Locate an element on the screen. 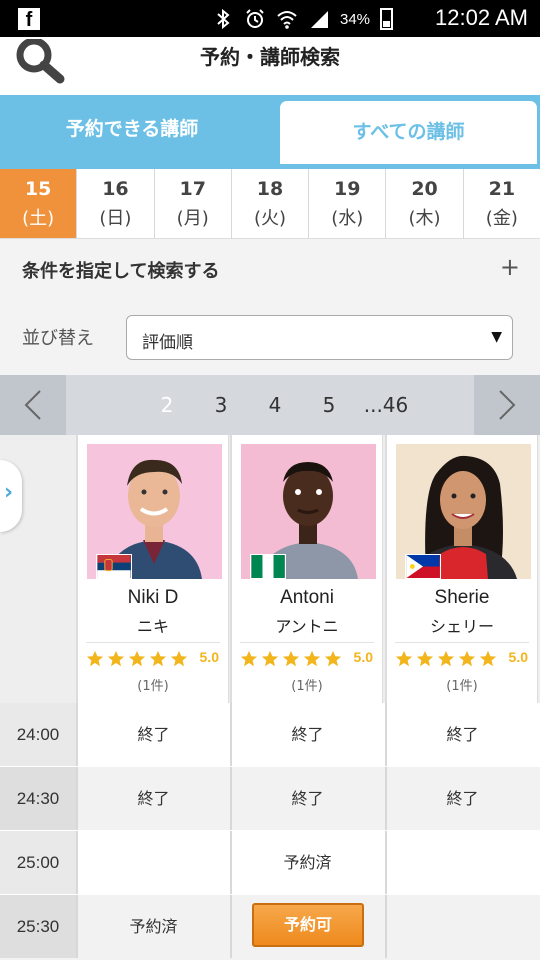 This screenshot has width=540, height=960. slot-bookable: 予約可 is located at coordinates (306, 926).